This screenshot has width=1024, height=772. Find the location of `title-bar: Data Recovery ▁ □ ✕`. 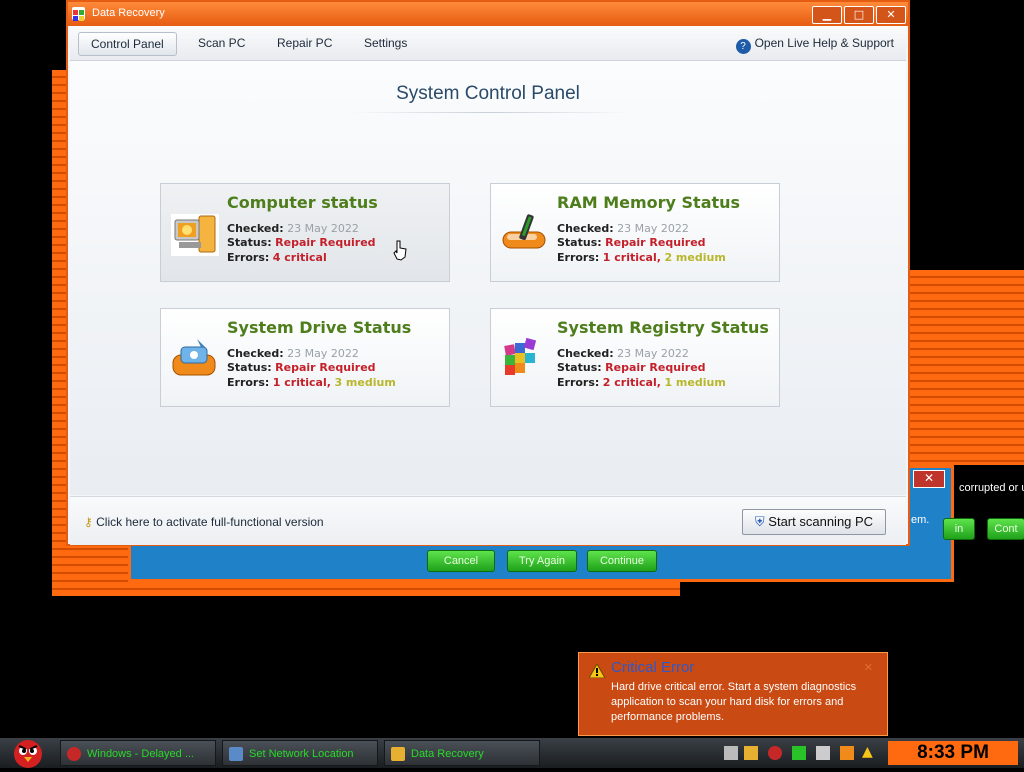

title-bar: Data Recovery ▁ □ ✕ is located at coordinates (488, 14).